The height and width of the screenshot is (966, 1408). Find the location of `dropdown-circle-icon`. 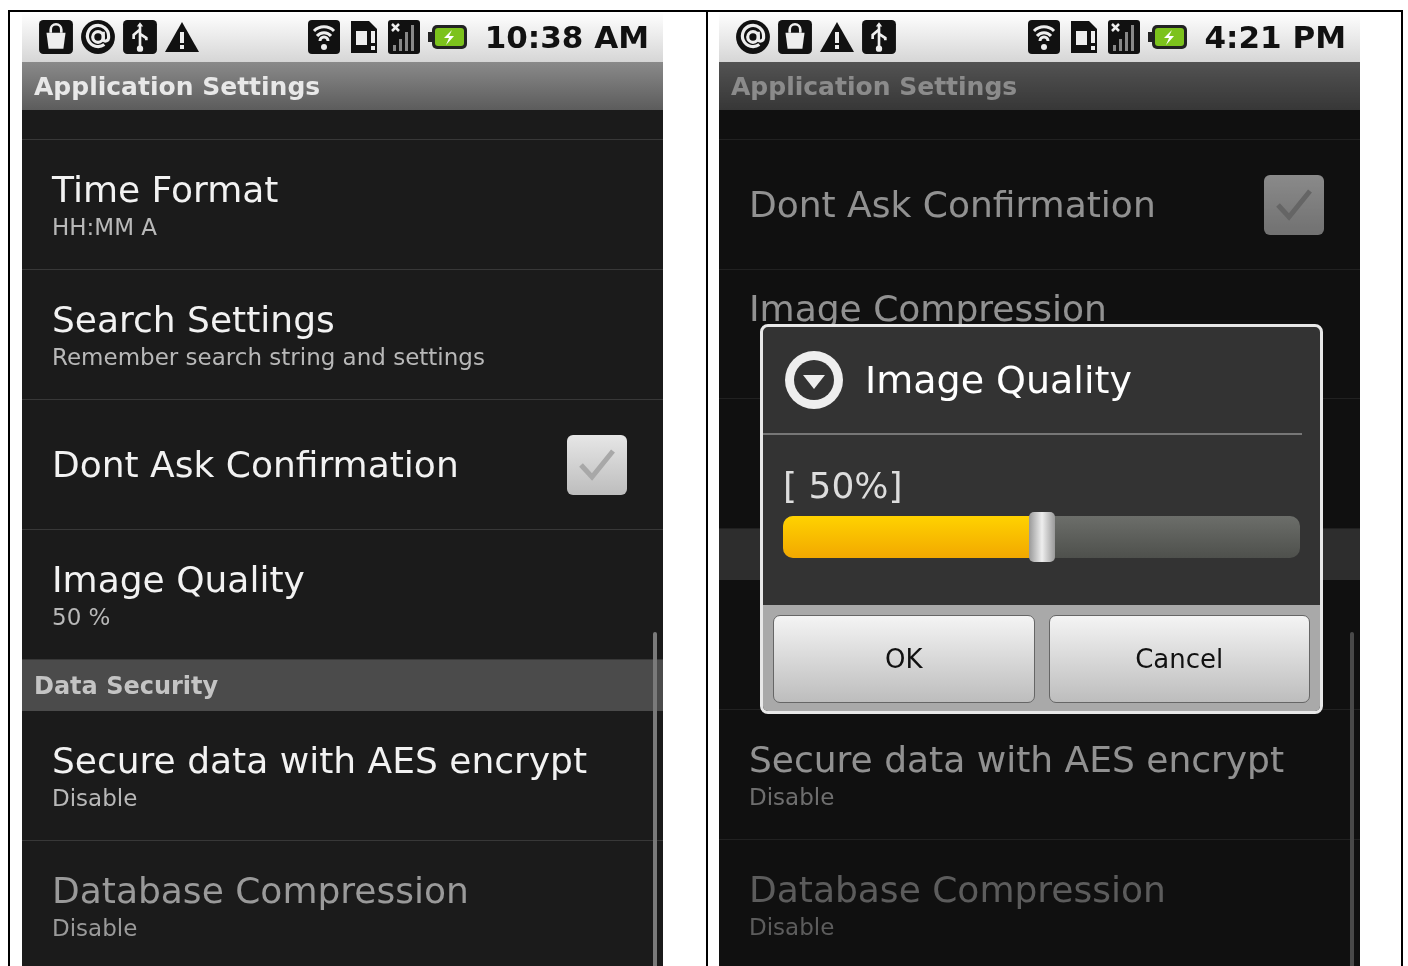

dropdown-circle-icon is located at coordinates (814, 380).